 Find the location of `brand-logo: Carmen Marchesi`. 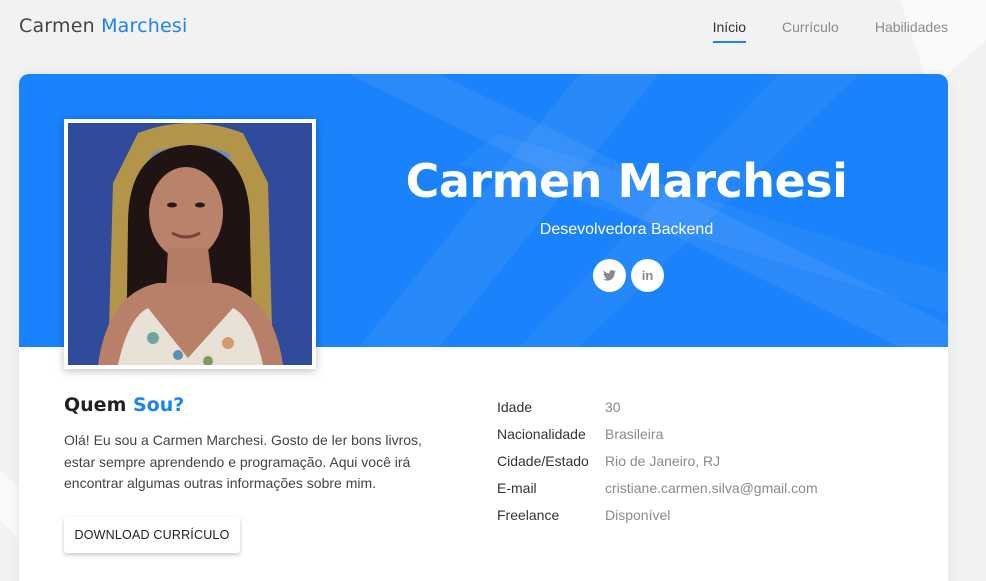

brand-logo: Carmen Marchesi is located at coordinates (103, 26).